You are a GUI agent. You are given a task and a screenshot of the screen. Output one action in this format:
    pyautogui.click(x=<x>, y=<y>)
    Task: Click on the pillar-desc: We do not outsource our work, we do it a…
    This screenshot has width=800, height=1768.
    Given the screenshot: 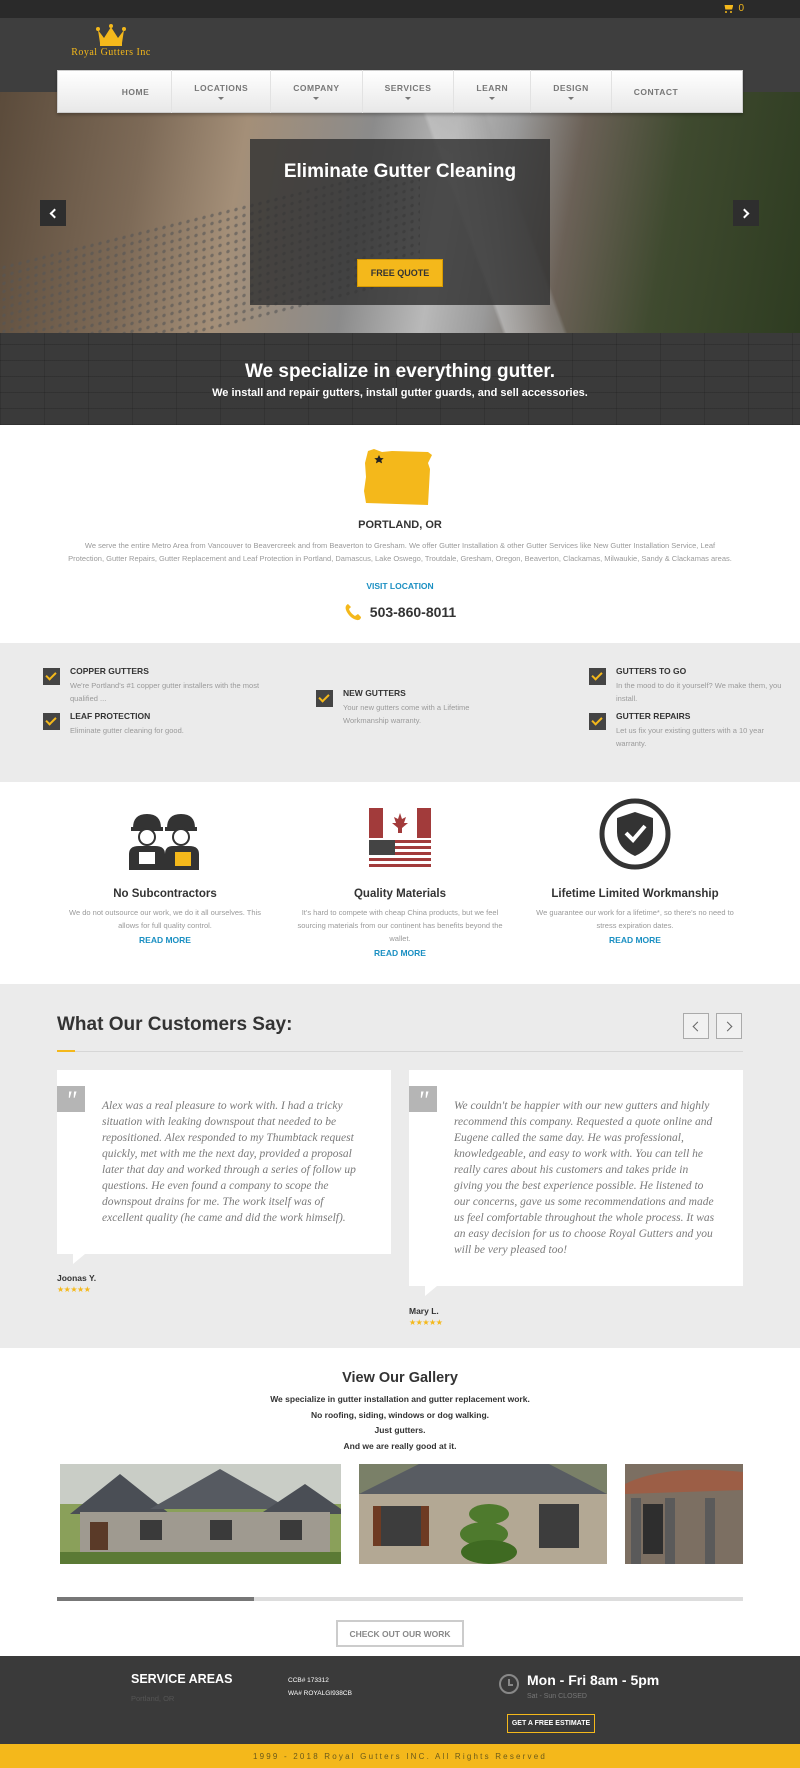 What is the action you would take?
    pyautogui.click(x=165, y=919)
    